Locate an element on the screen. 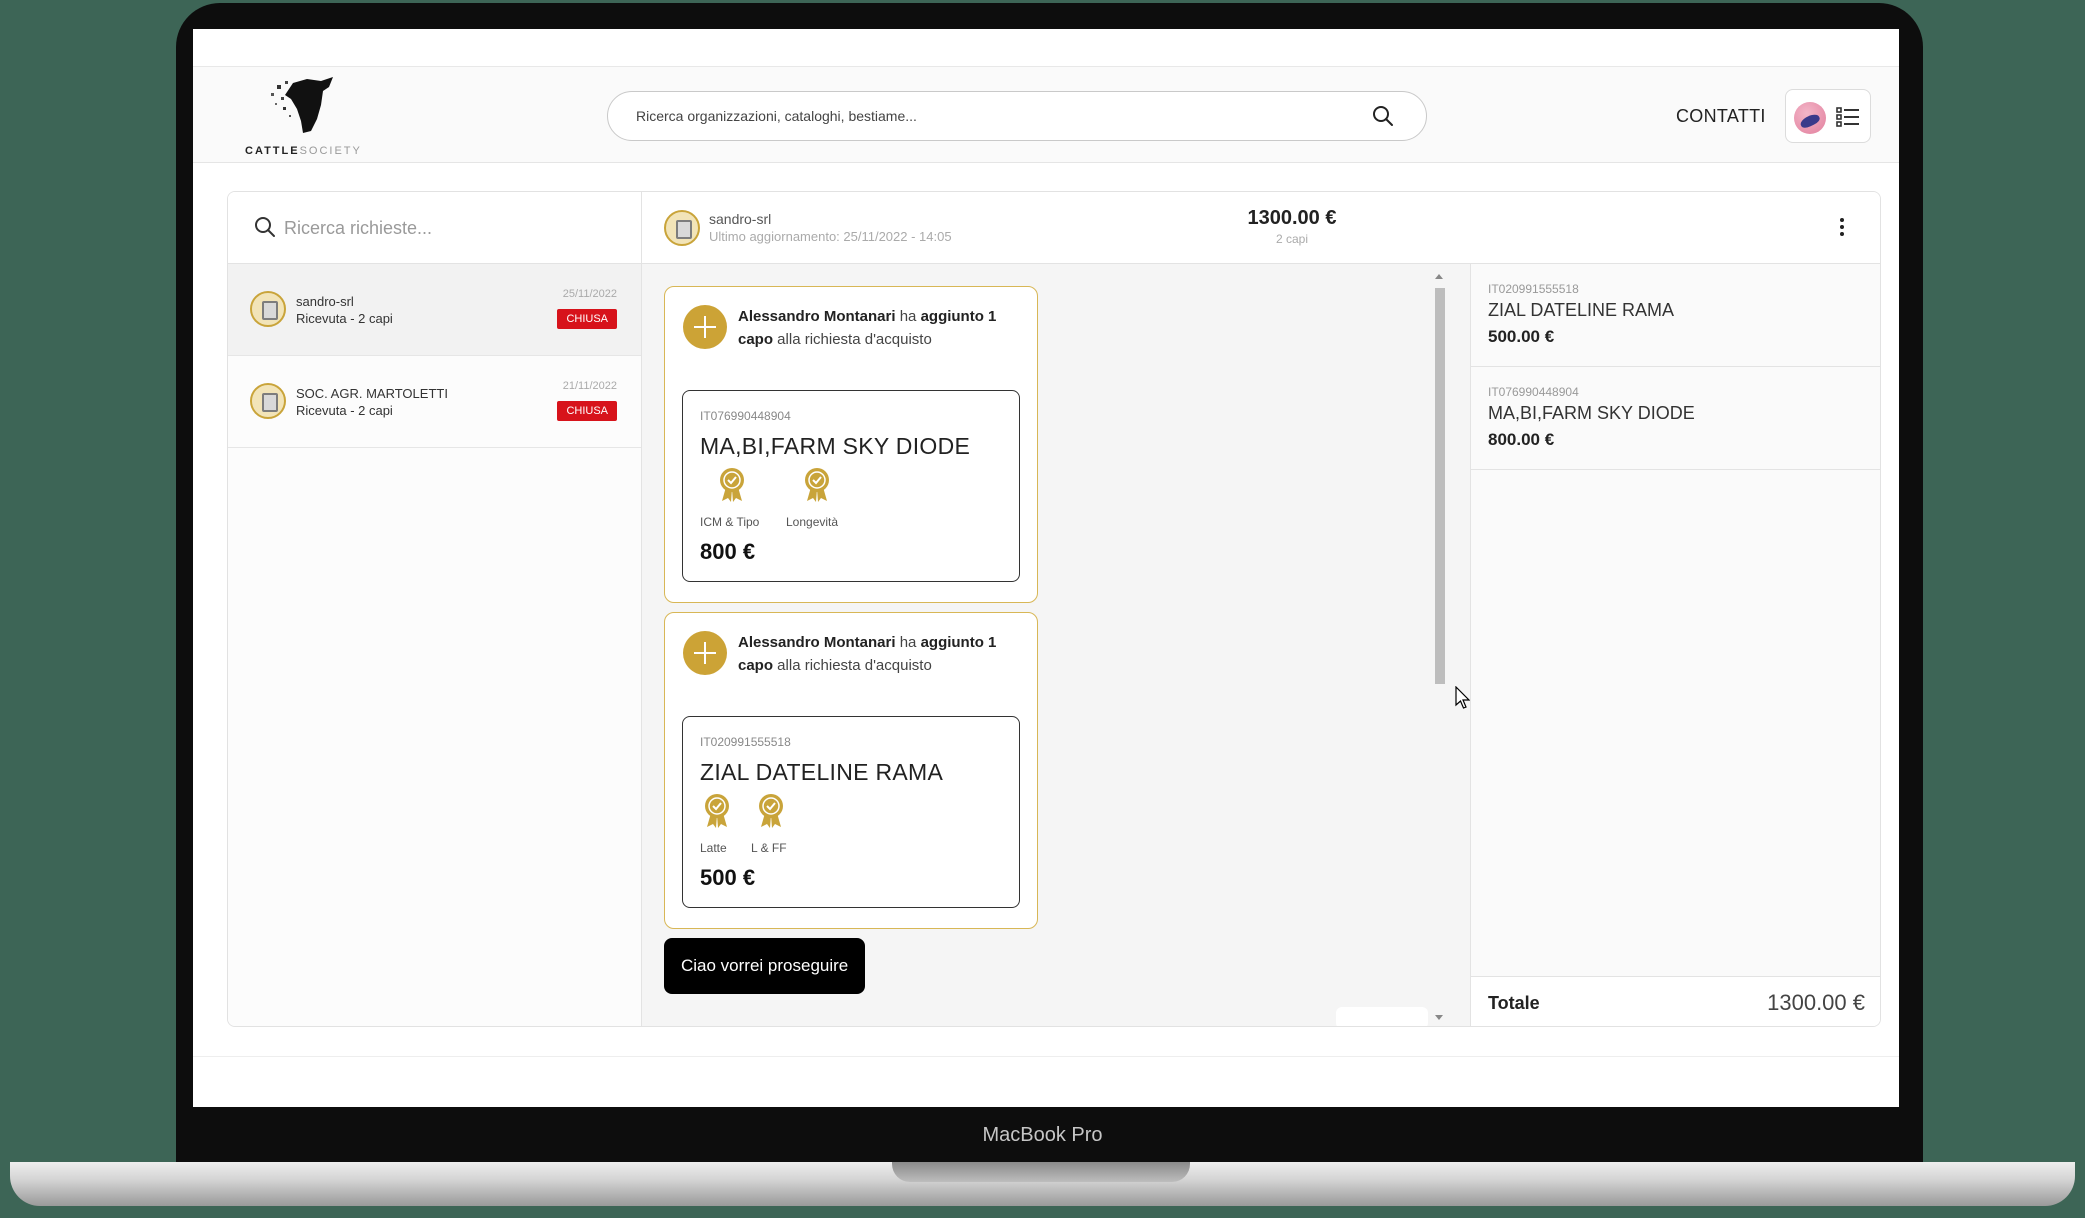 This screenshot has width=2085, height=1218. request-name: sandro-srl is located at coordinates (325, 301).